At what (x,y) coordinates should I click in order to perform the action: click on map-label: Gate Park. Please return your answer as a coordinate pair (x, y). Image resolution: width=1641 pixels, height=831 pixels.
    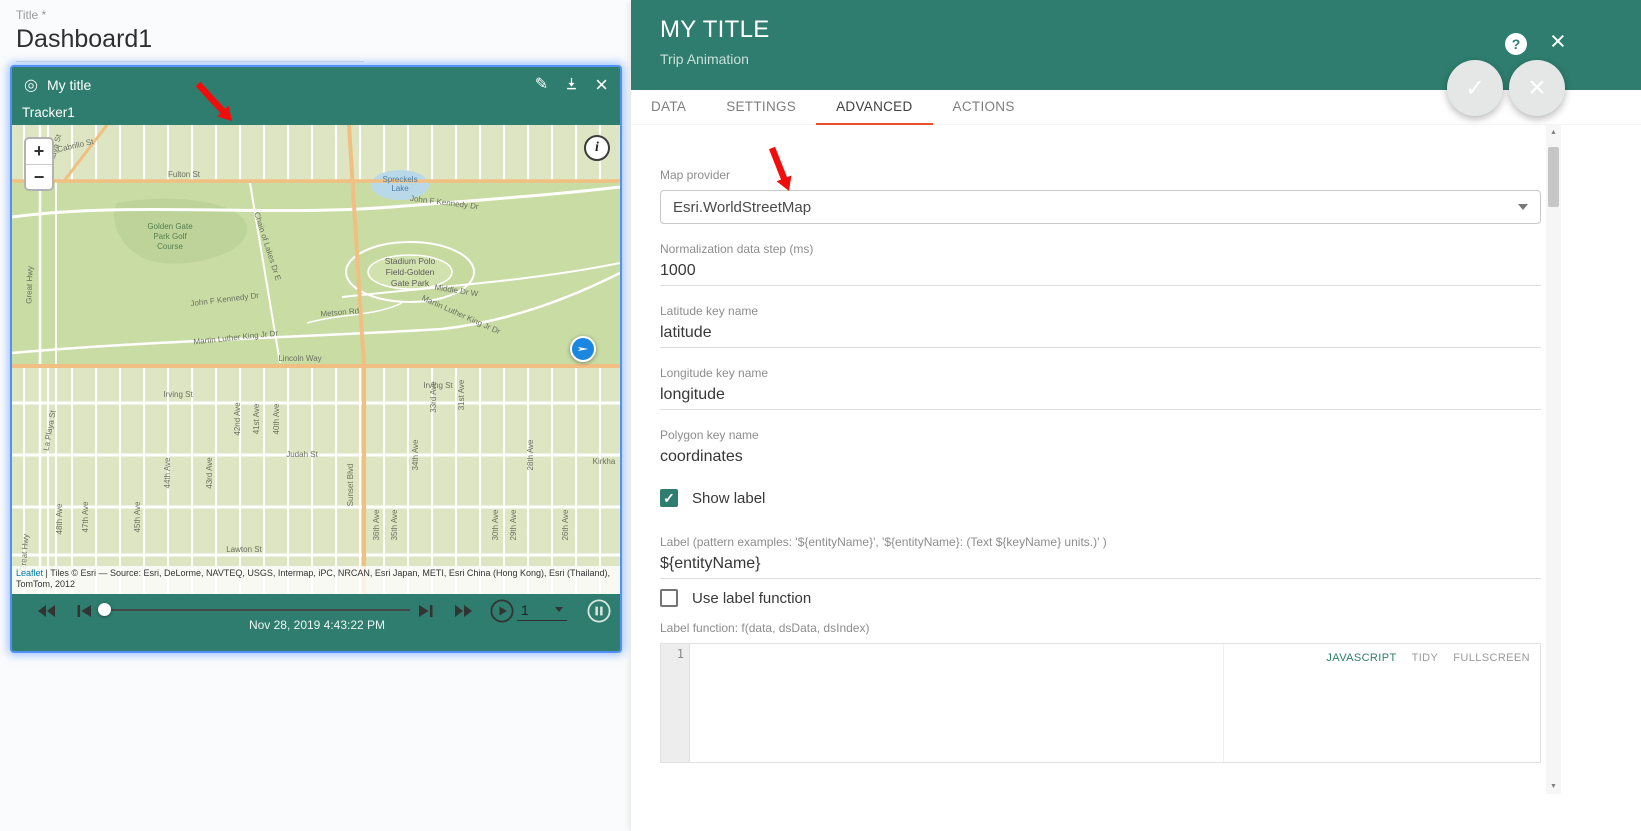
    Looking at the image, I should click on (410, 283).